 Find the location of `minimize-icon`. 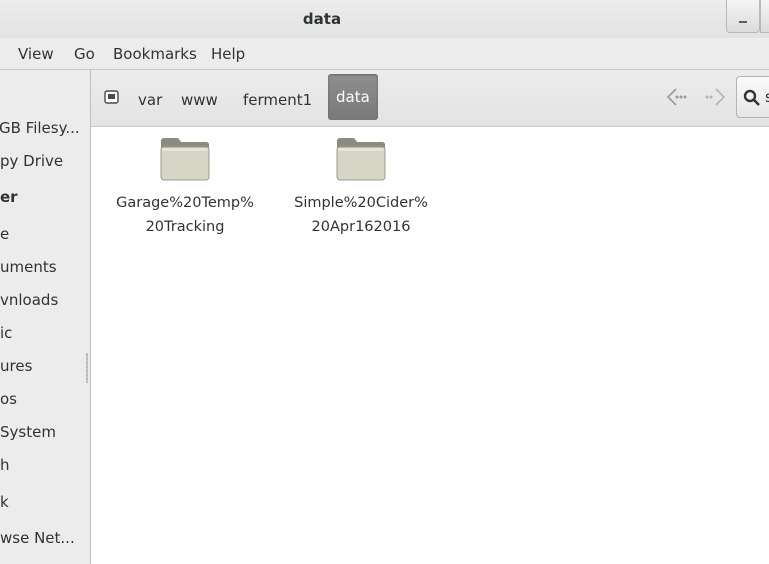

minimize-icon is located at coordinates (743, 22).